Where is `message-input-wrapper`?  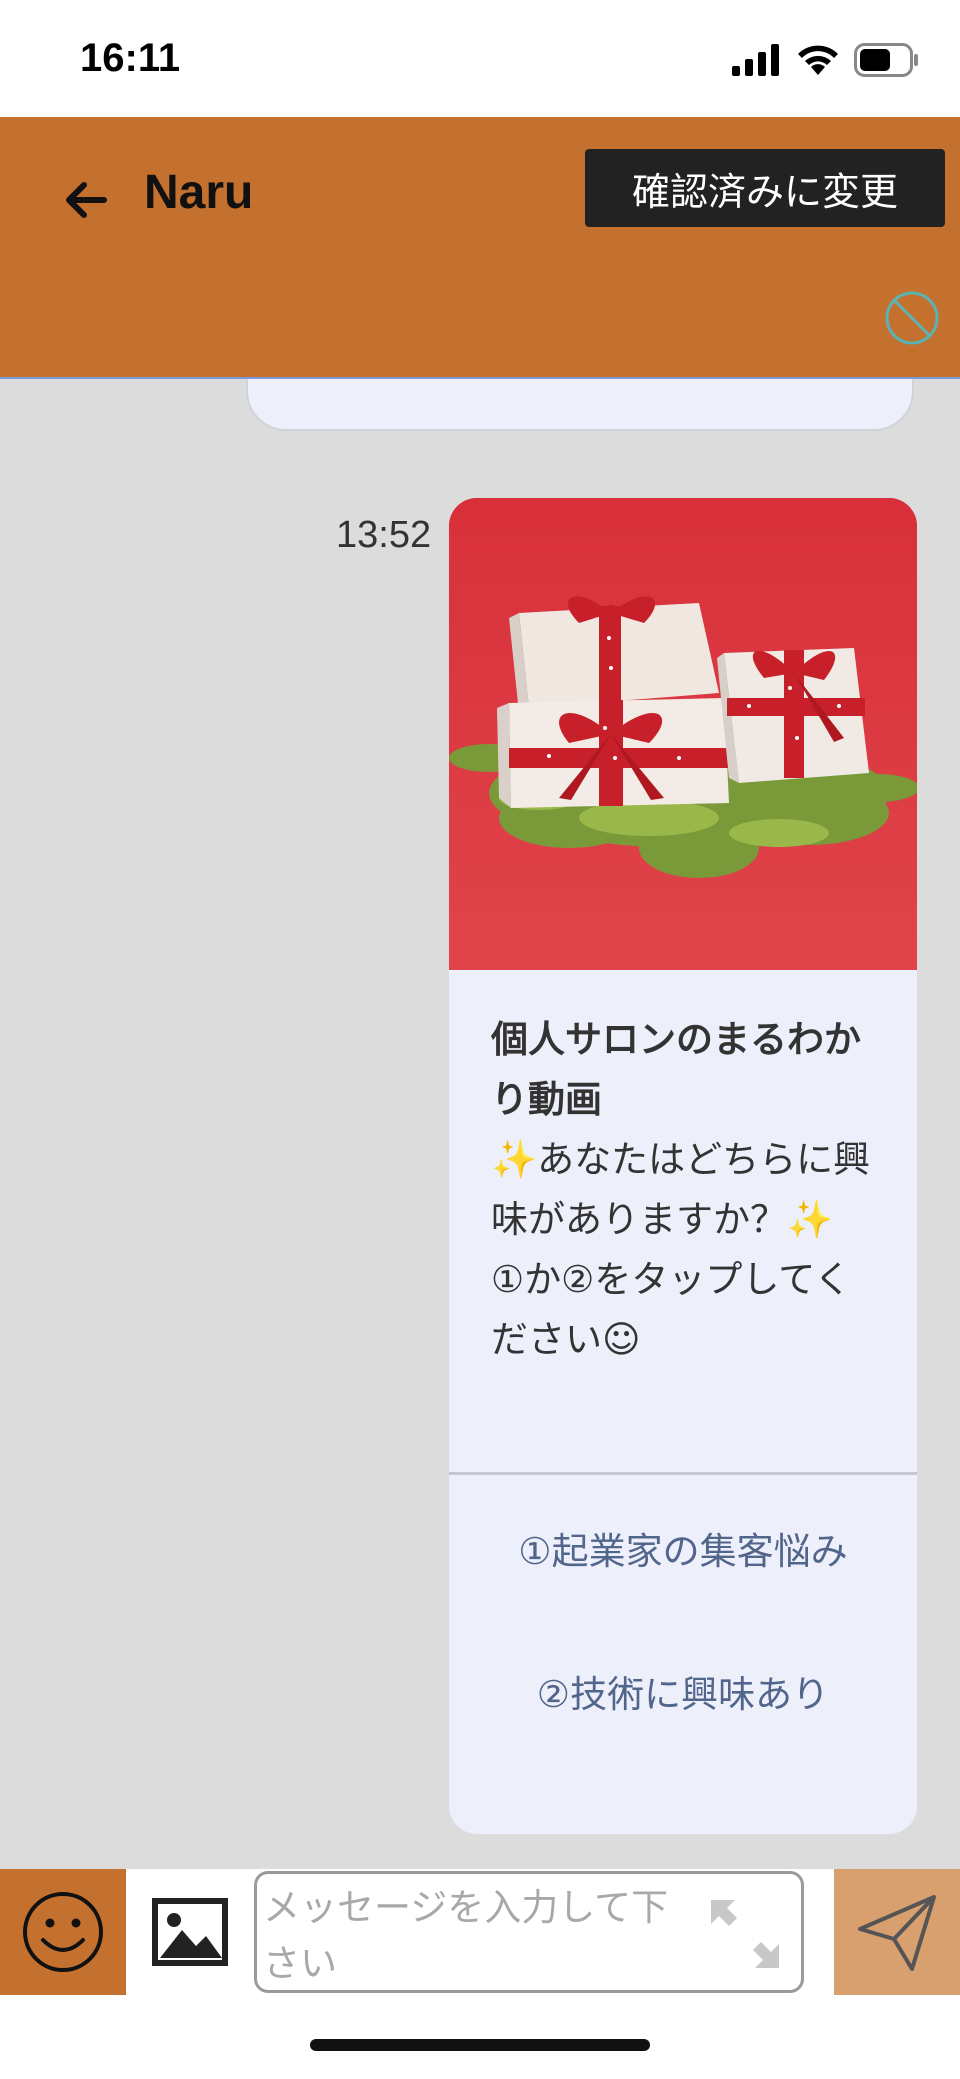
message-input-wrapper is located at coordinates (529, 1932).